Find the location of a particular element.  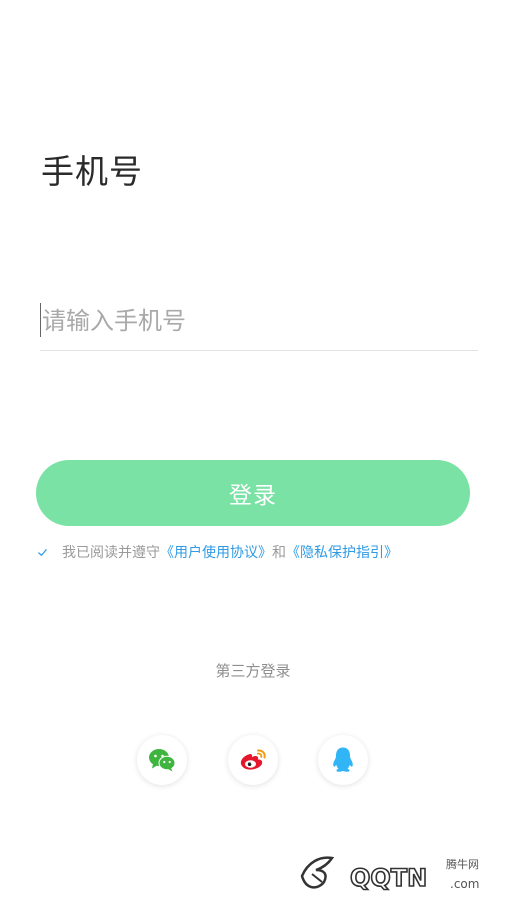

page-title: 手机号 is located at coordinates (92, 171).